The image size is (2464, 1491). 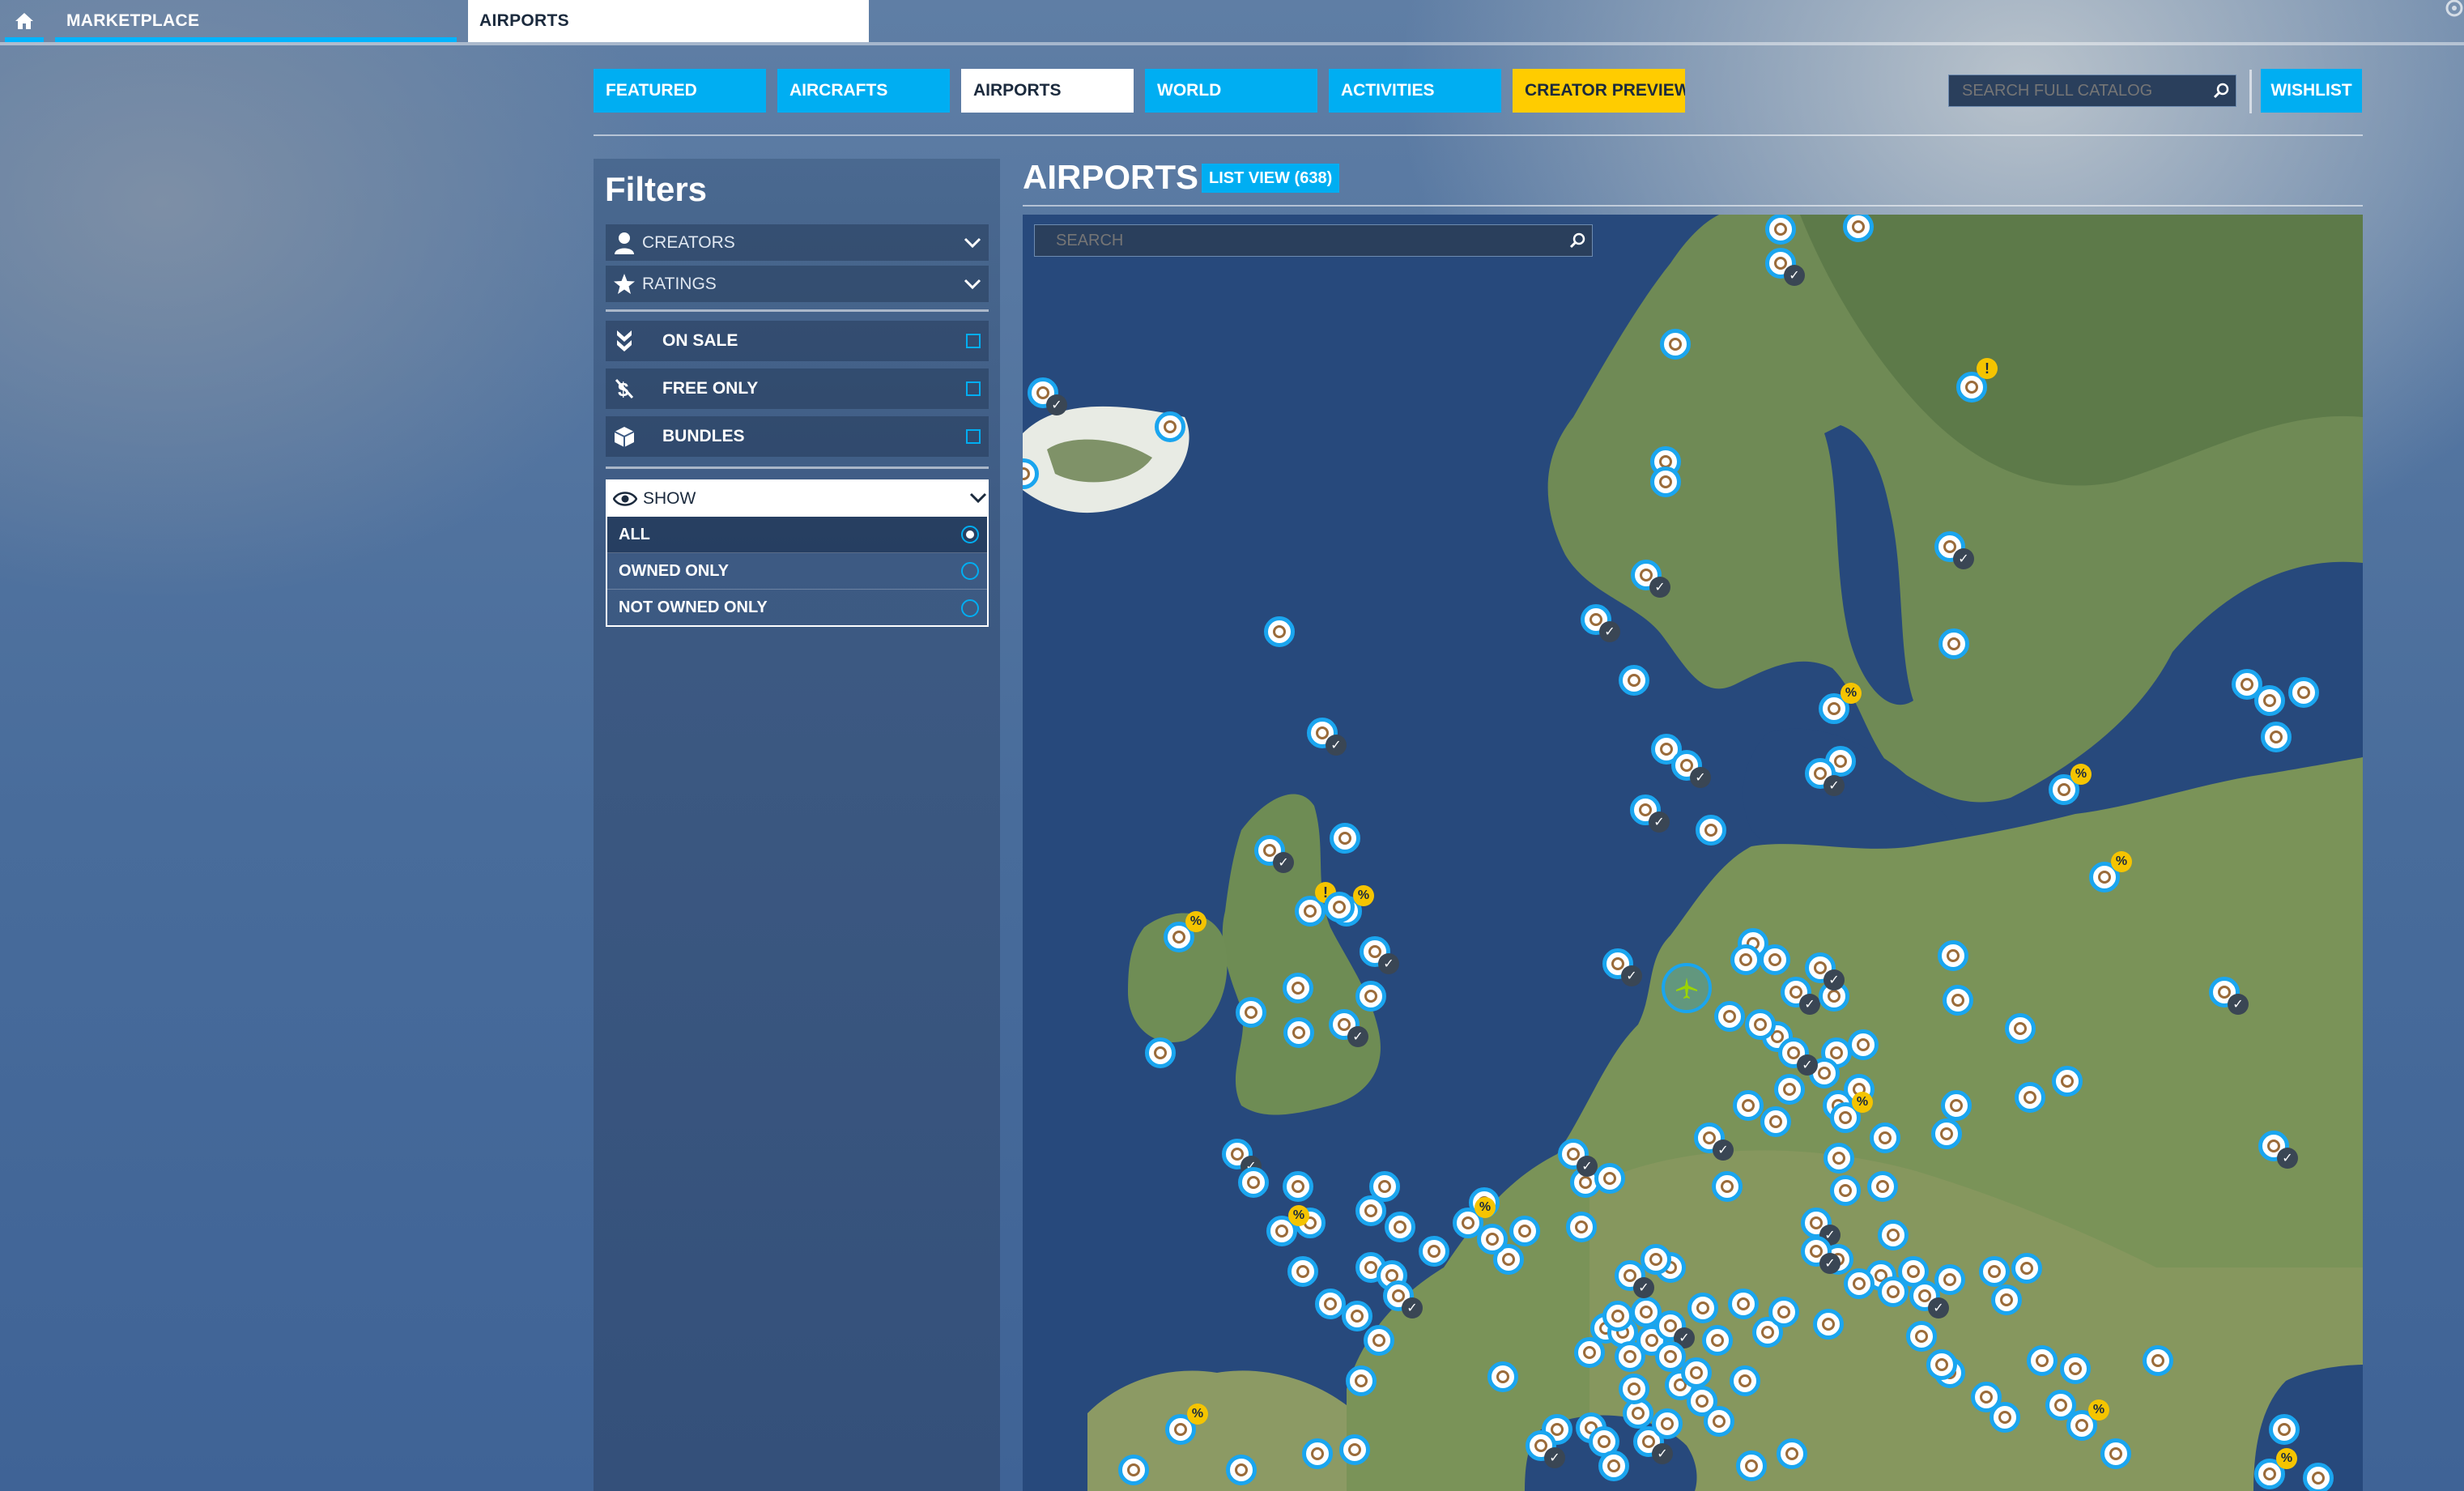 I want to click on radio-button, so click(x=970, y=608).